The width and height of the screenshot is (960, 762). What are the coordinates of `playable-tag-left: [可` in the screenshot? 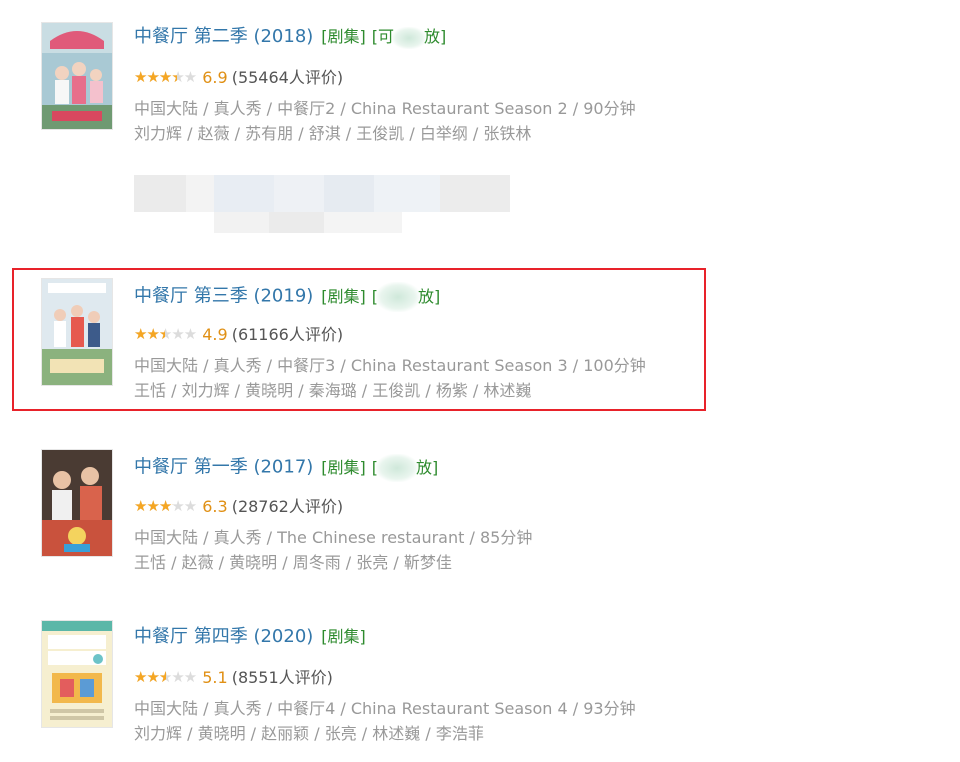 It's located at (383, 36).